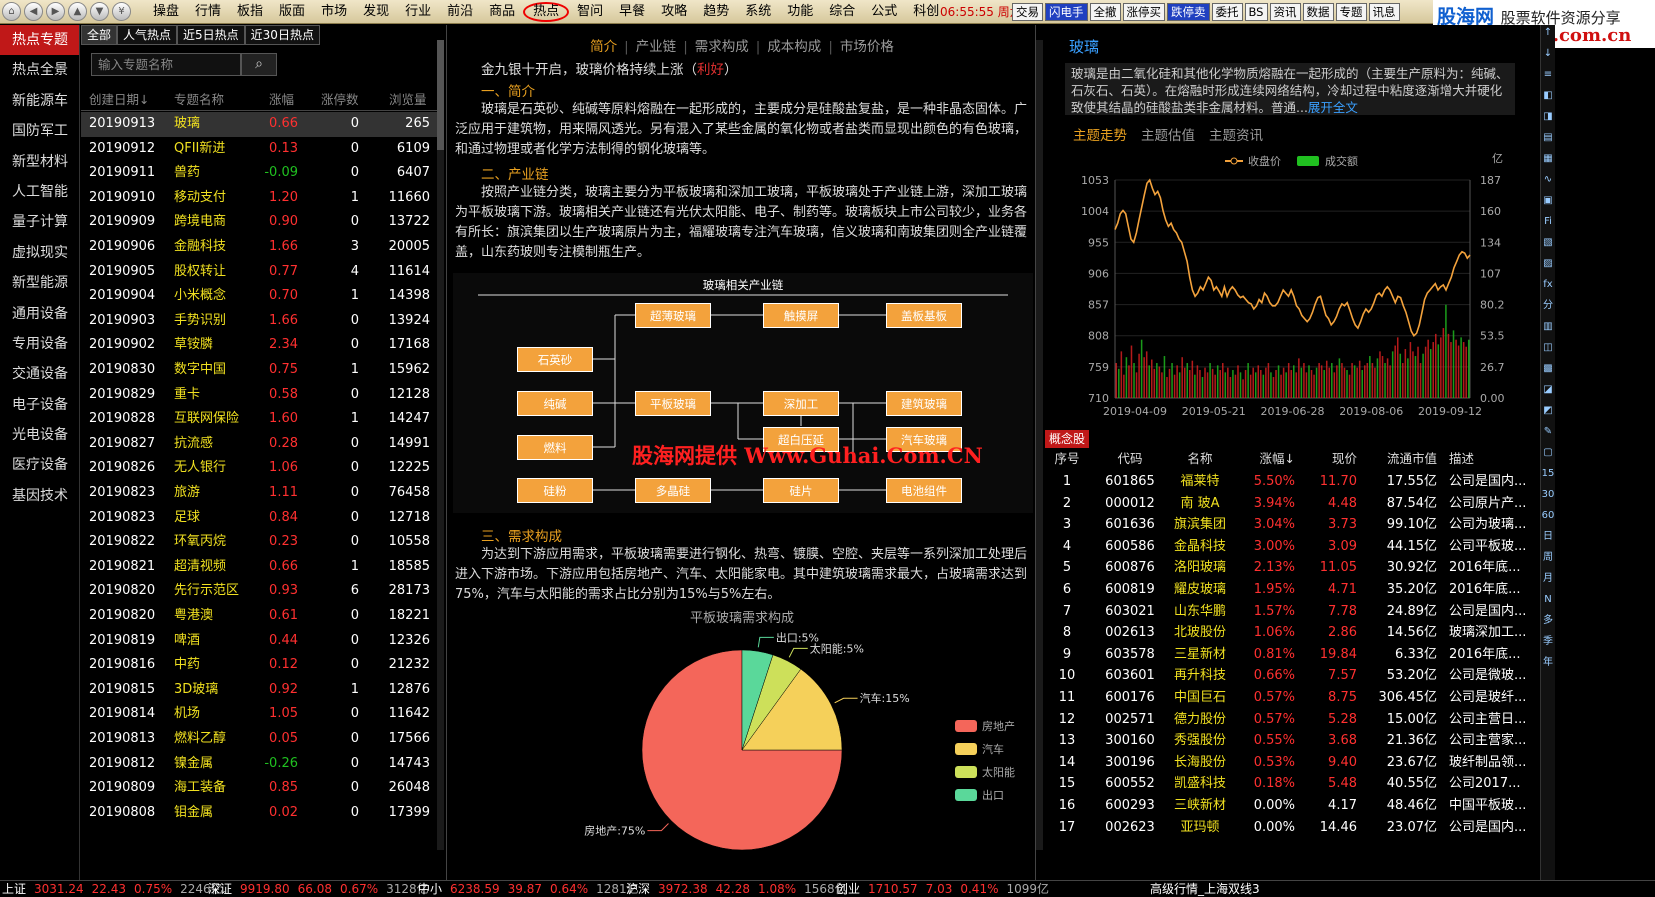 This screenshot has width=1655, height=897. Describe the element at coordinates (440, 445) in the screenshot. I see `topic-scrollbar` at that location.